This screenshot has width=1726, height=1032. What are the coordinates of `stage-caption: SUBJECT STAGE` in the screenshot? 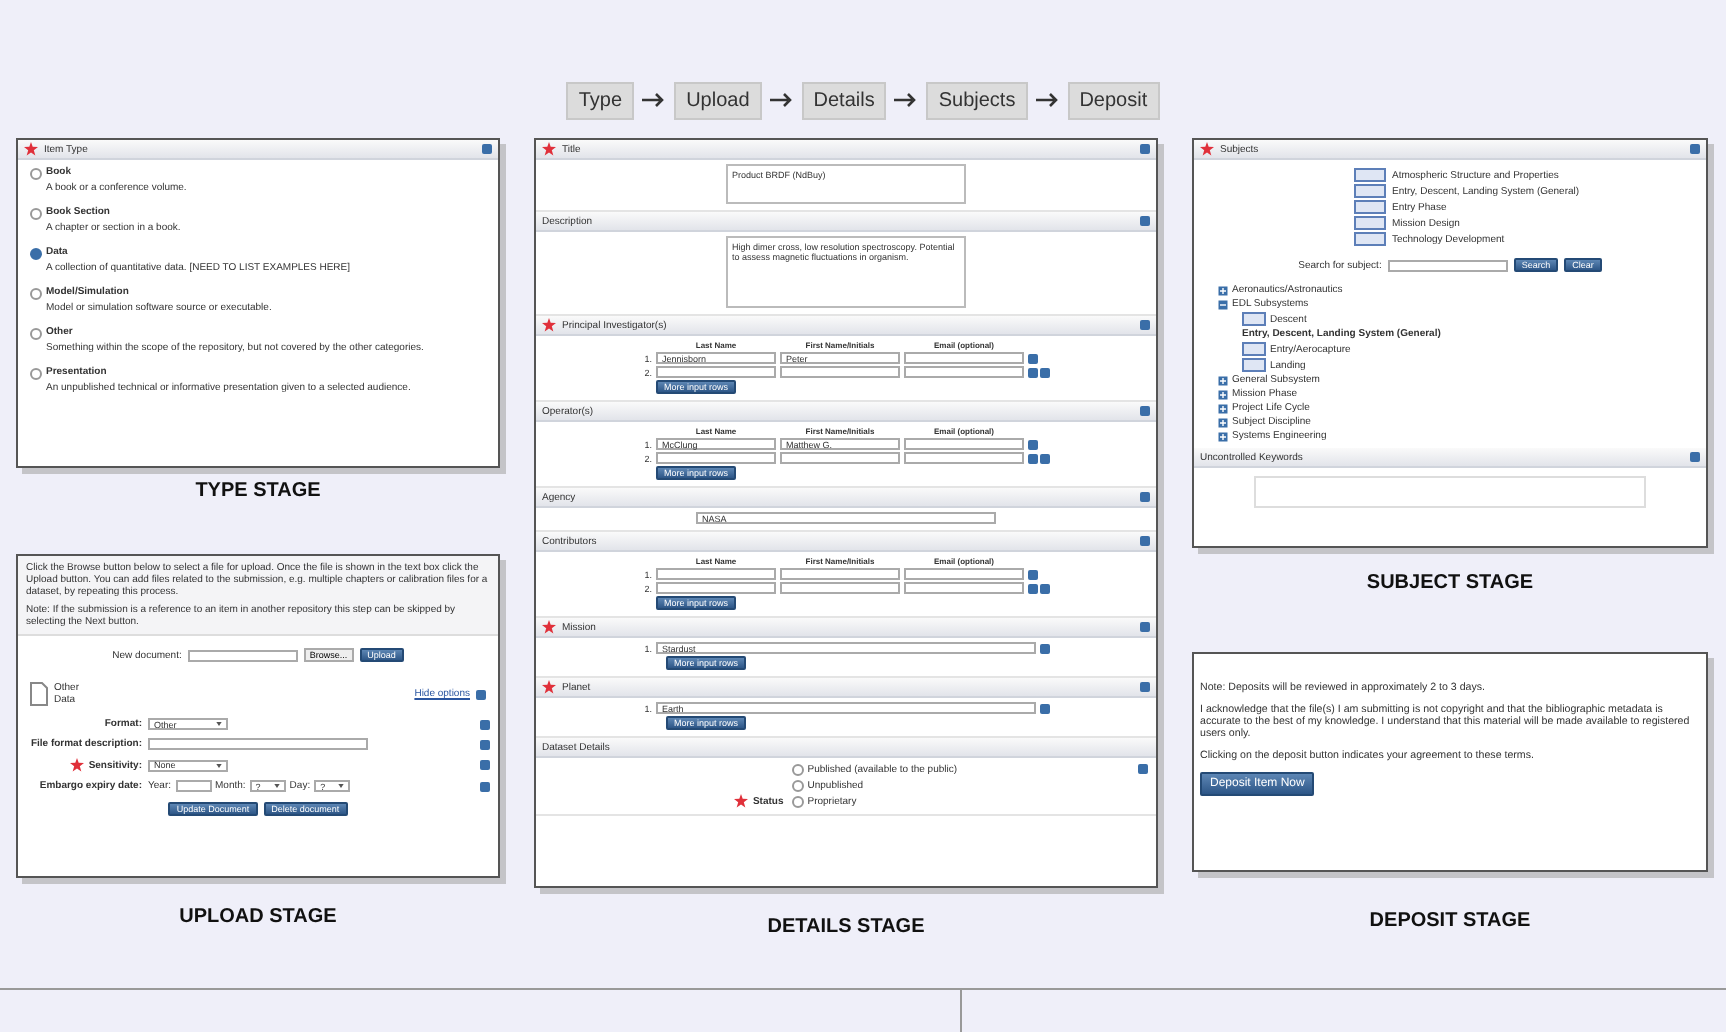 It's located at (1450, 583).